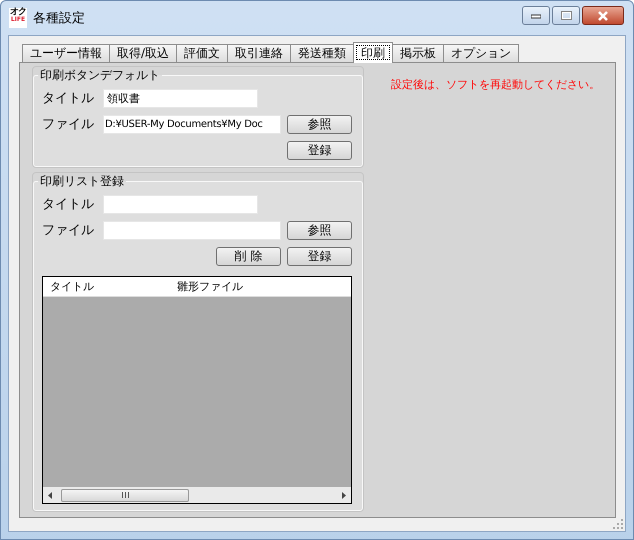 Image resolution: width=634 pixels, height=540 pixels. I want to click on scrollbar-thumb, so click(125, 495).